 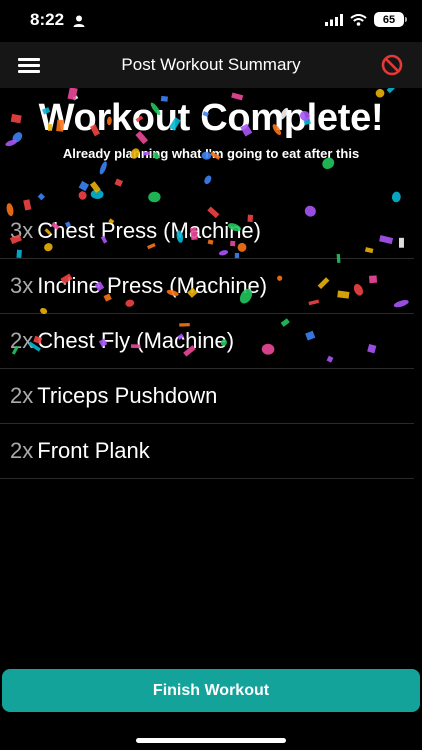 I want to click on exercise-name: Chest Press (Machine), so click(x=149, y=230).